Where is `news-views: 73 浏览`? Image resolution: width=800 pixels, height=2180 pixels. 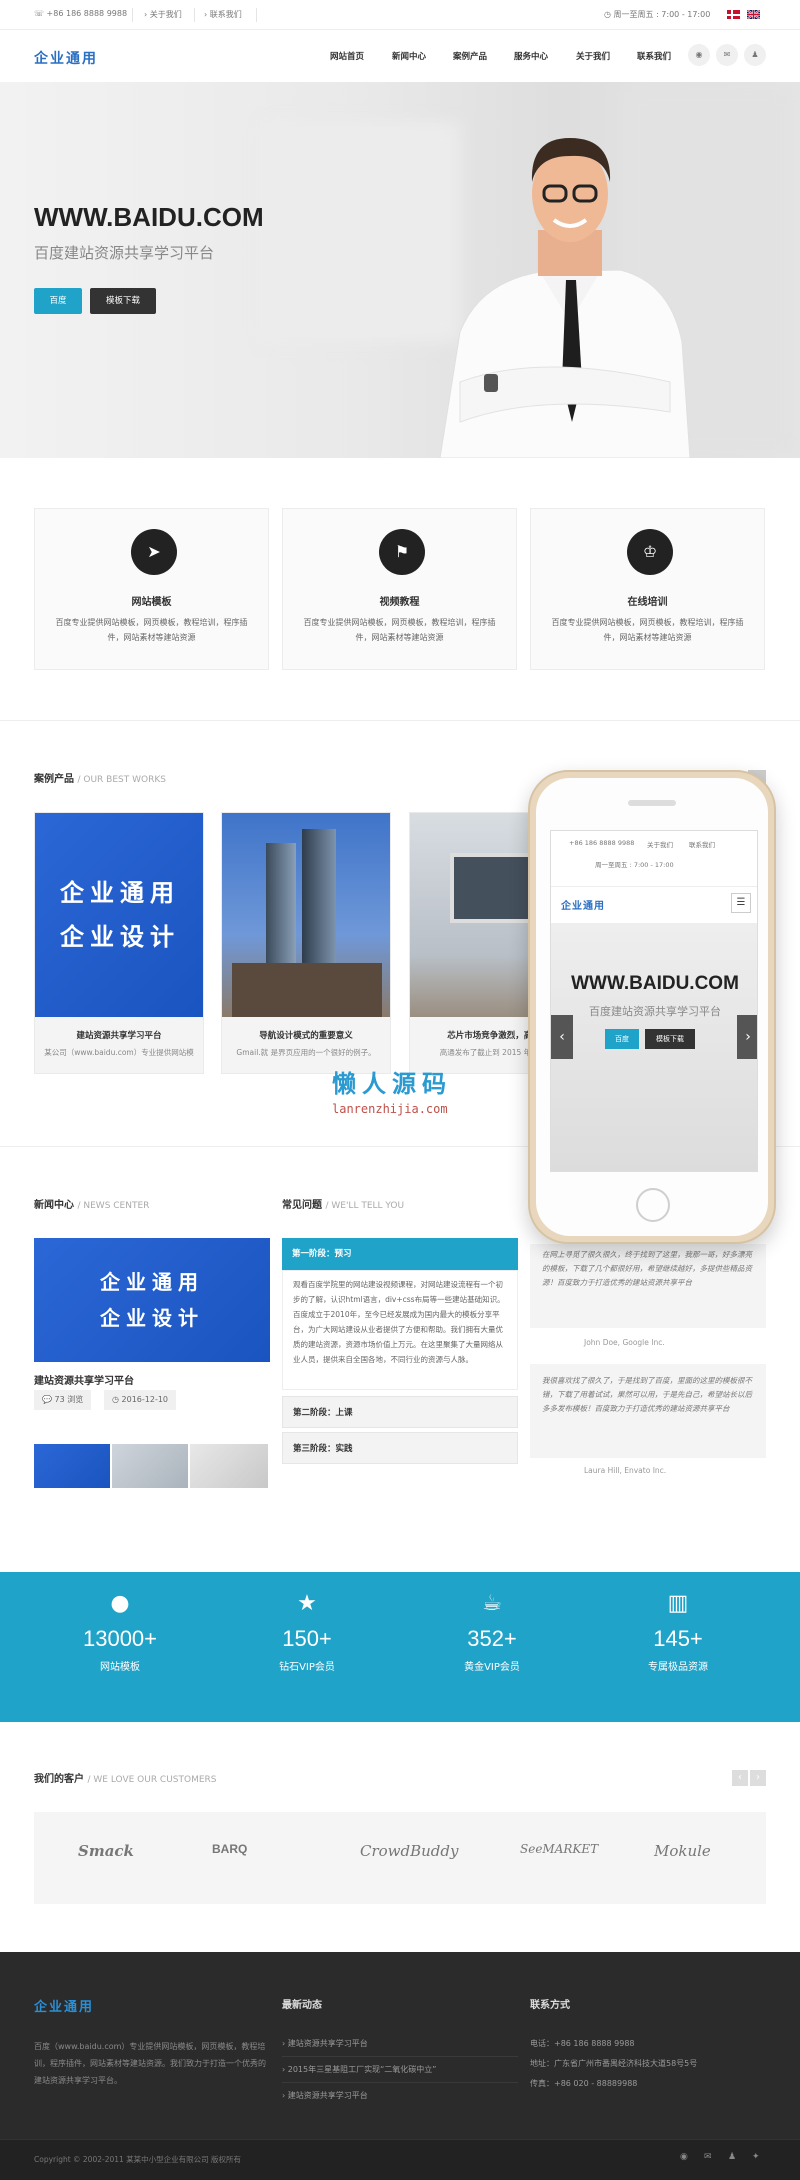
news-views: 73 浏览 is located at coordinates (69, 1399).